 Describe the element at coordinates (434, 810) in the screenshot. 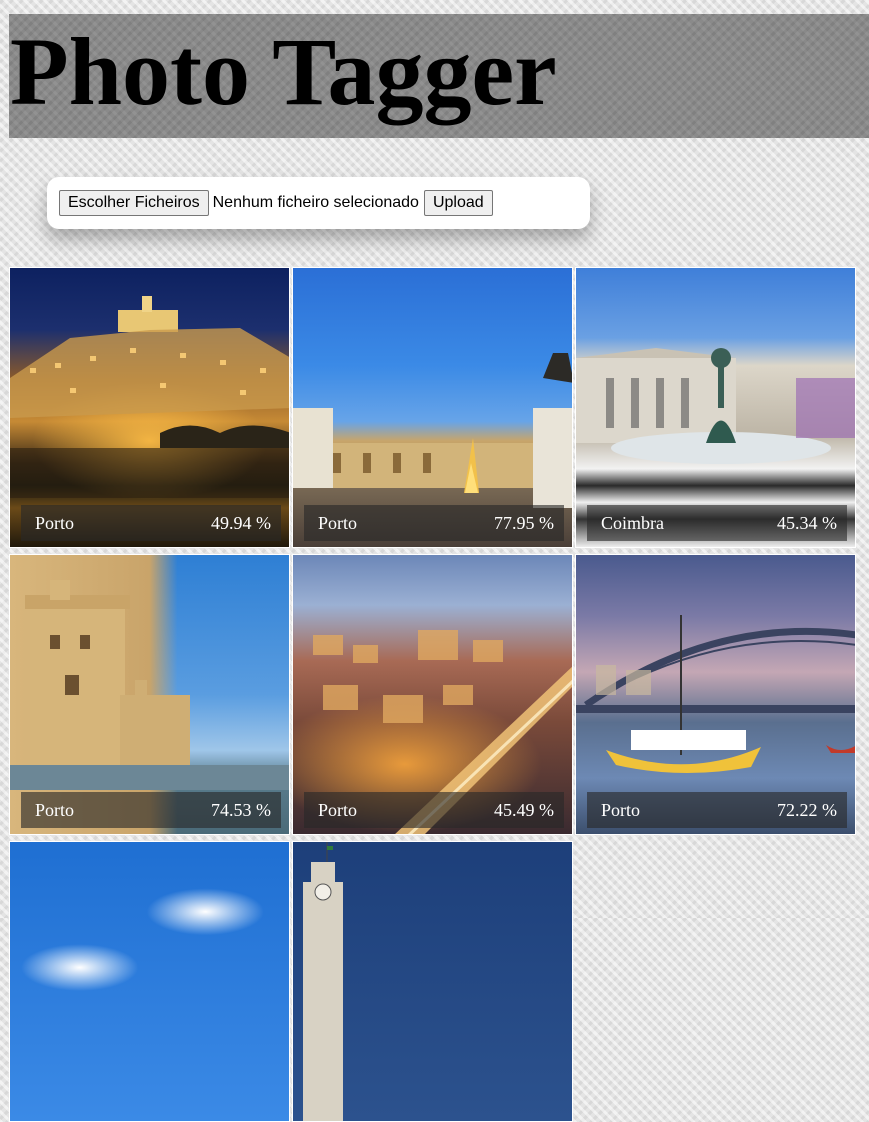

I see `photo-caption: Porto 45.49 %` at that location.